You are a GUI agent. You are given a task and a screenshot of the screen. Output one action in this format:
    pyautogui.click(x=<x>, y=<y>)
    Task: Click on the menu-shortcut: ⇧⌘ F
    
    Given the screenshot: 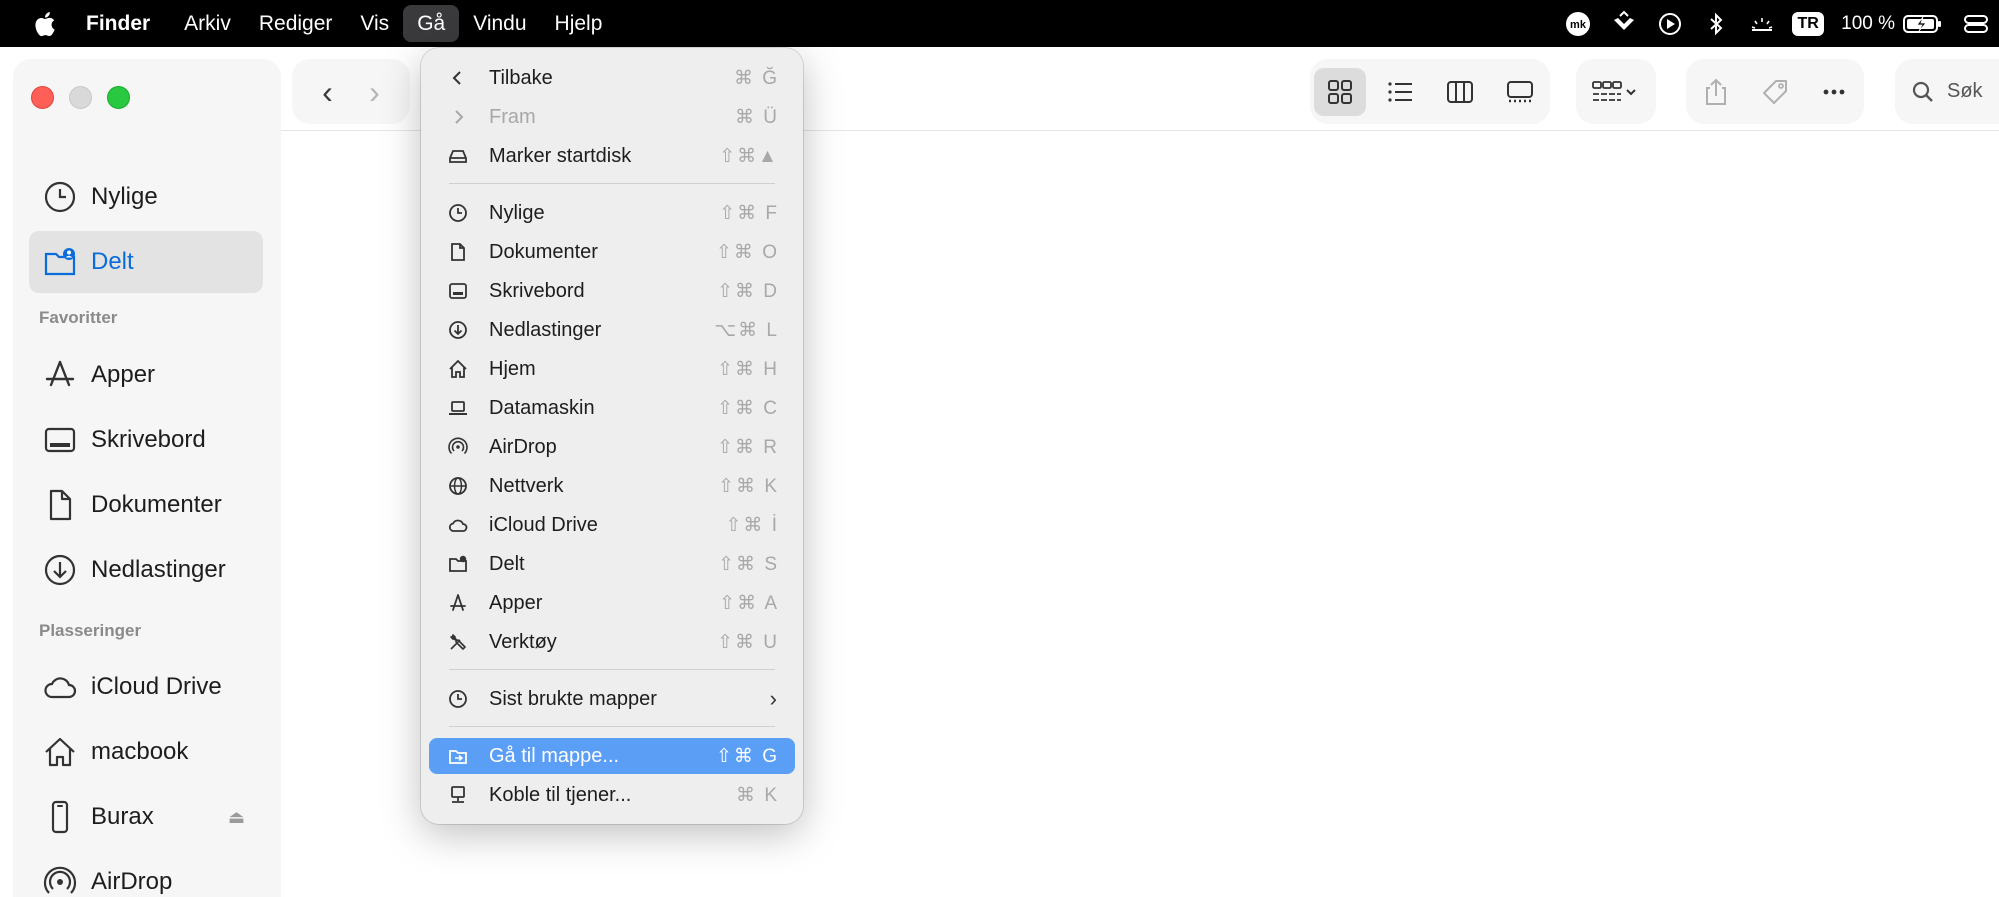 What is the action you would take?
    pyautogui.click(x=749, y=213)
    